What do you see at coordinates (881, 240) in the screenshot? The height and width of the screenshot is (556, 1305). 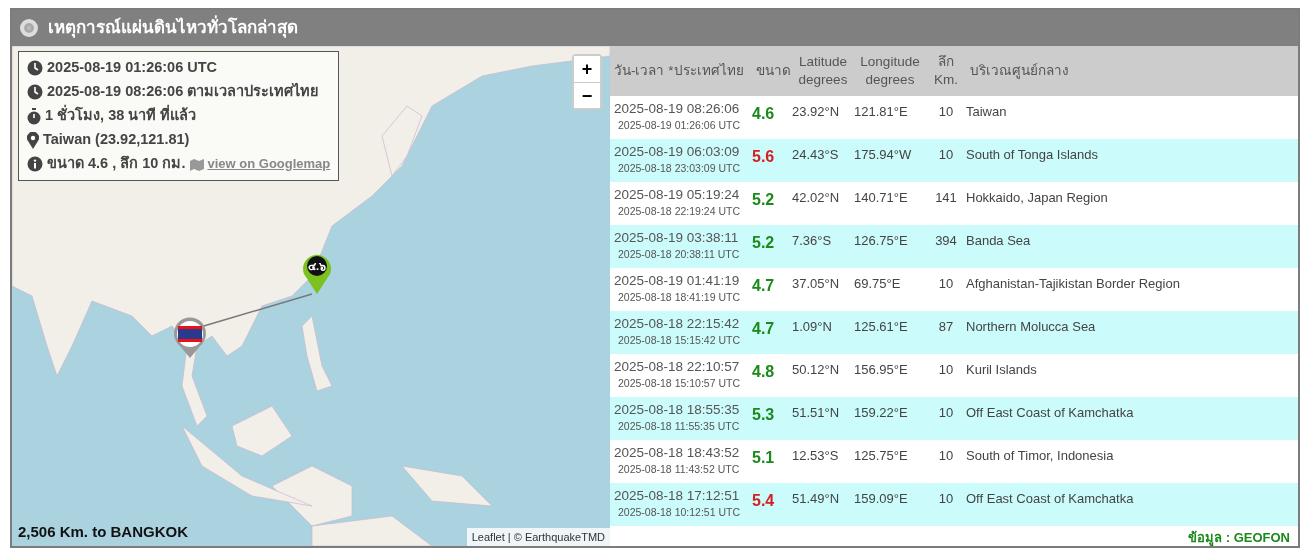 I see `longitude-text: 126.75°E` at bounding box center [881, 240].